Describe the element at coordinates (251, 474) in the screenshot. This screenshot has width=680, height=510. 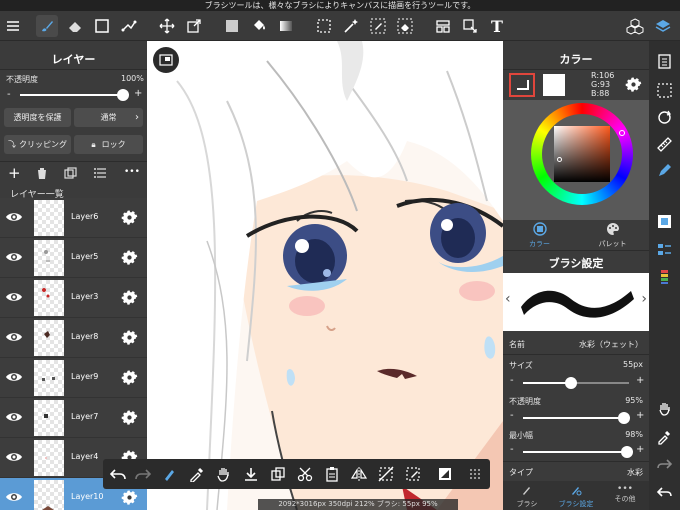
I see `download-icon` at that location.